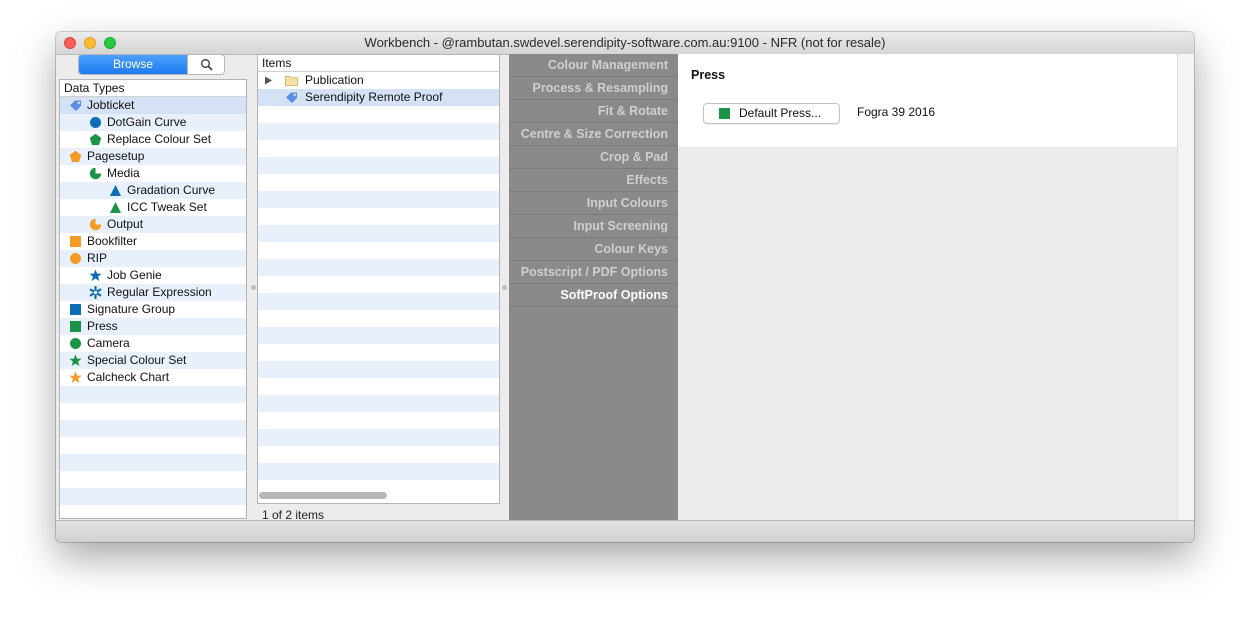 This screenshot has height=622, width=1250. What do you see at coordinates (131, 309) in the screenshot?
I see `data-type-label: Signature Group` at bounding box center [131, 309].